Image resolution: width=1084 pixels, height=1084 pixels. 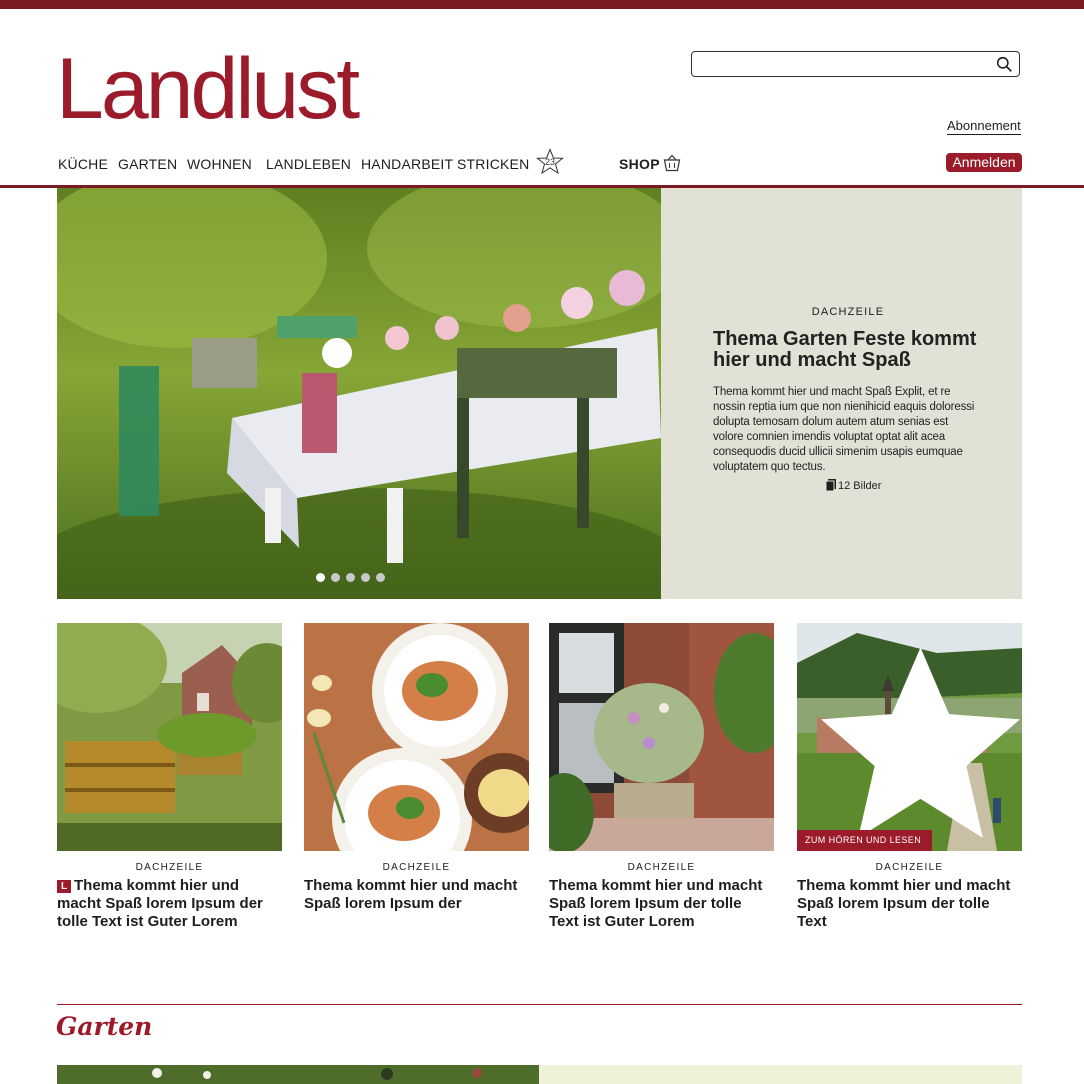 I want to click on favorites-button: 23, so click(x=550, y=161).